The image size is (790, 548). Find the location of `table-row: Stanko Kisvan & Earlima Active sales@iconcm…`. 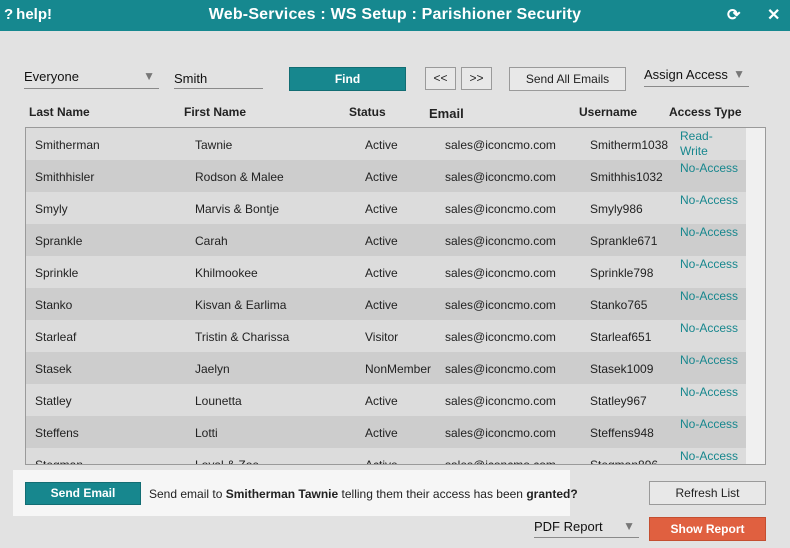

table-row: Stanko Kisvan & Earlima Active sales@iconcm… is located at coordinates (386, 304).